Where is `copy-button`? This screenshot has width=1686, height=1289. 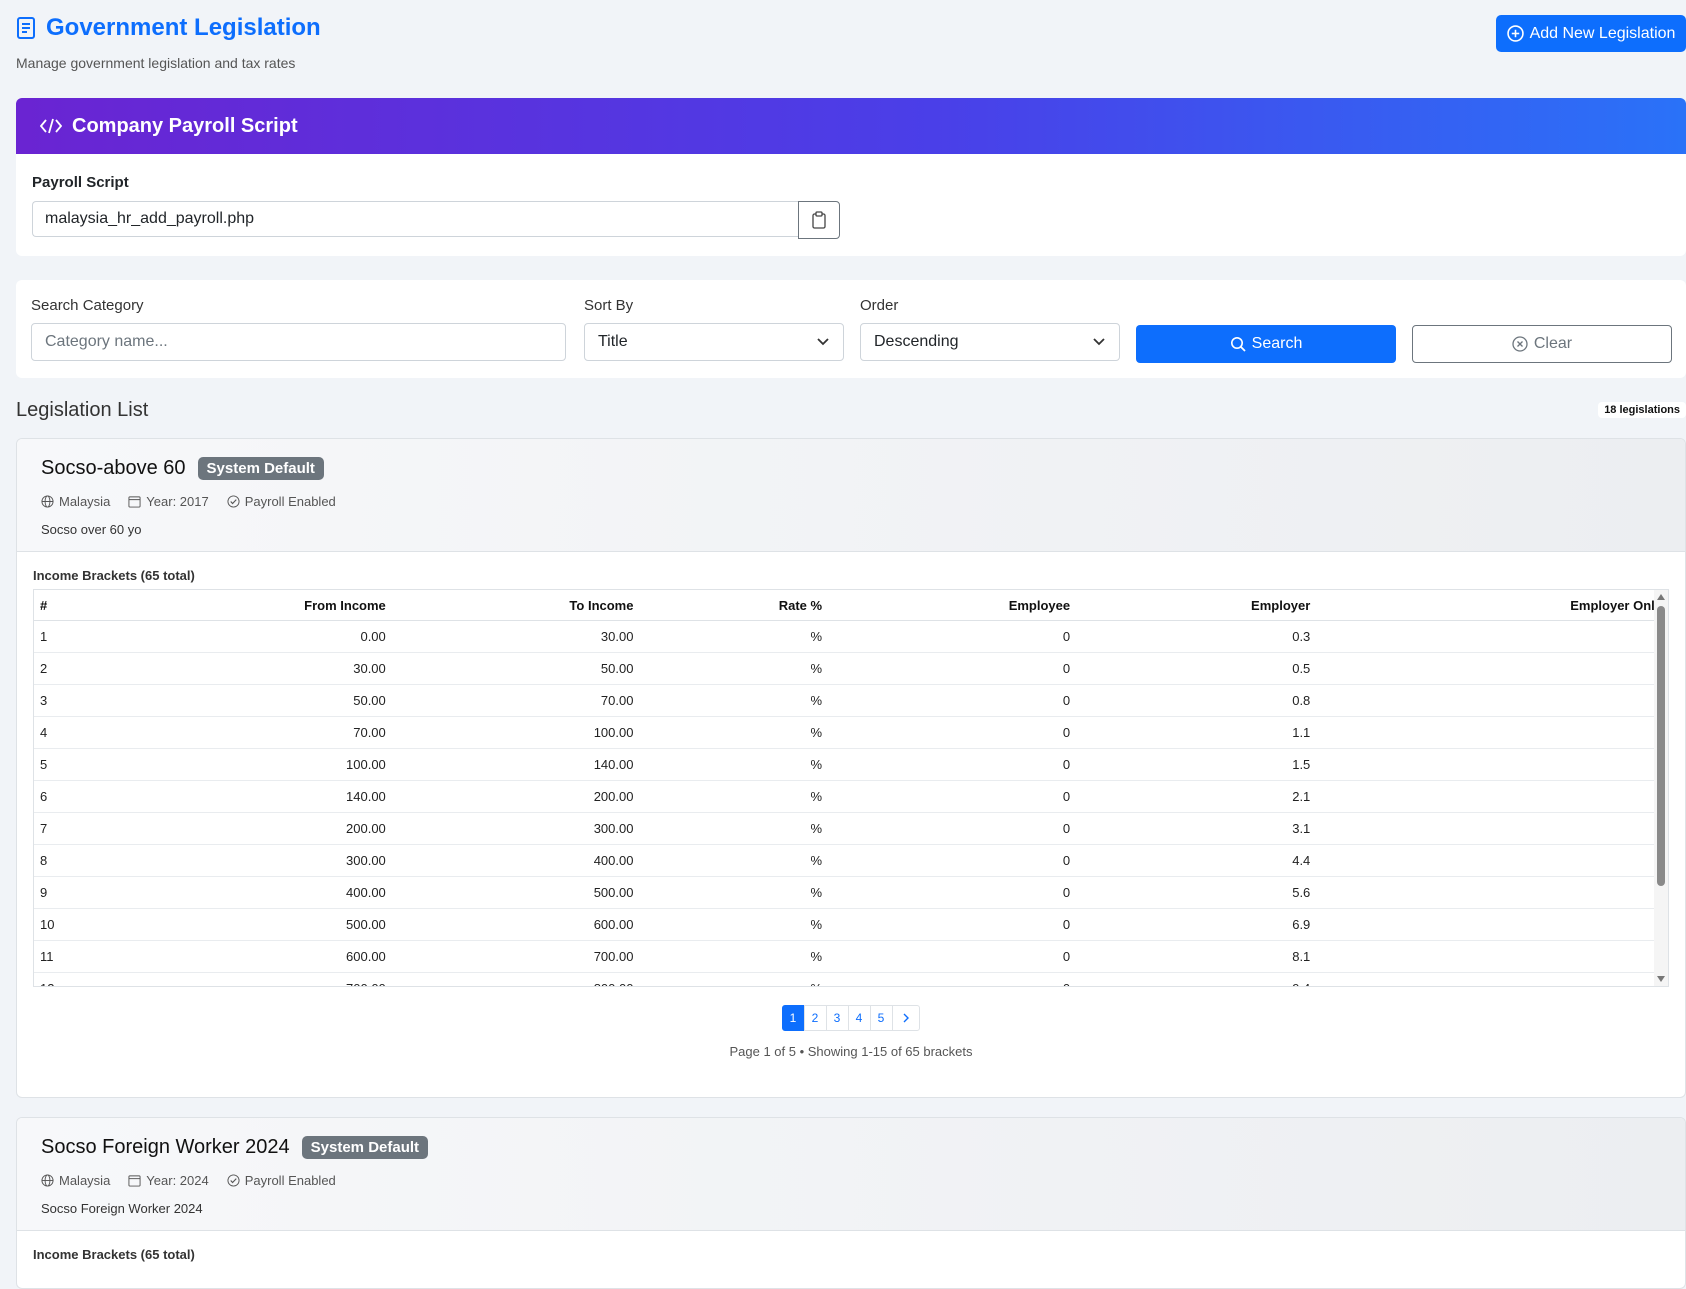 copy-button is located at coordinates (819, 220).